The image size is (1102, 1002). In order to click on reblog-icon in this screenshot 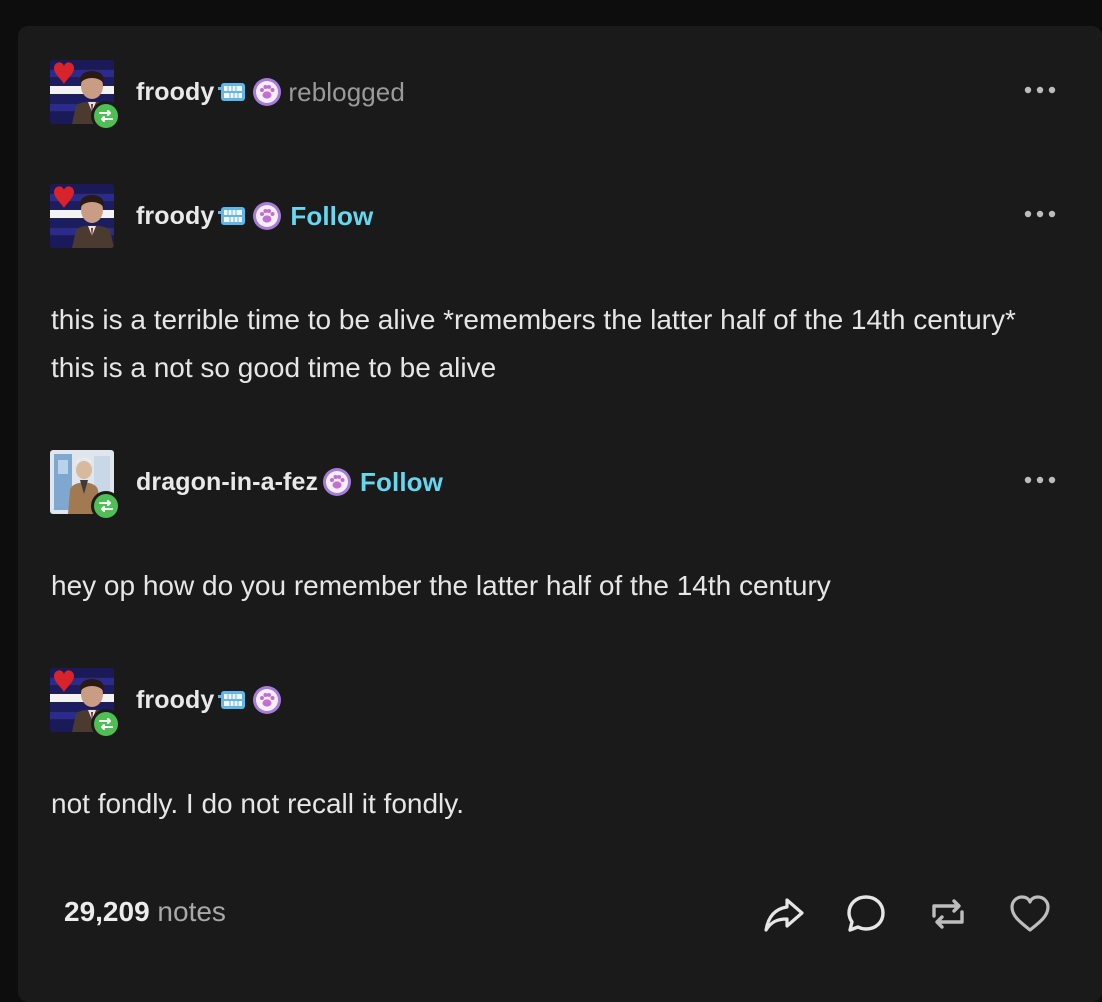, I will do `click(948, 914)`.